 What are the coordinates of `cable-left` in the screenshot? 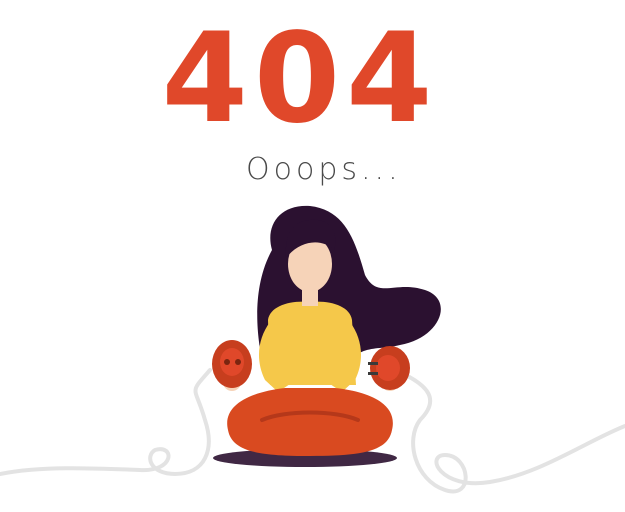 It's located at (106, 422).